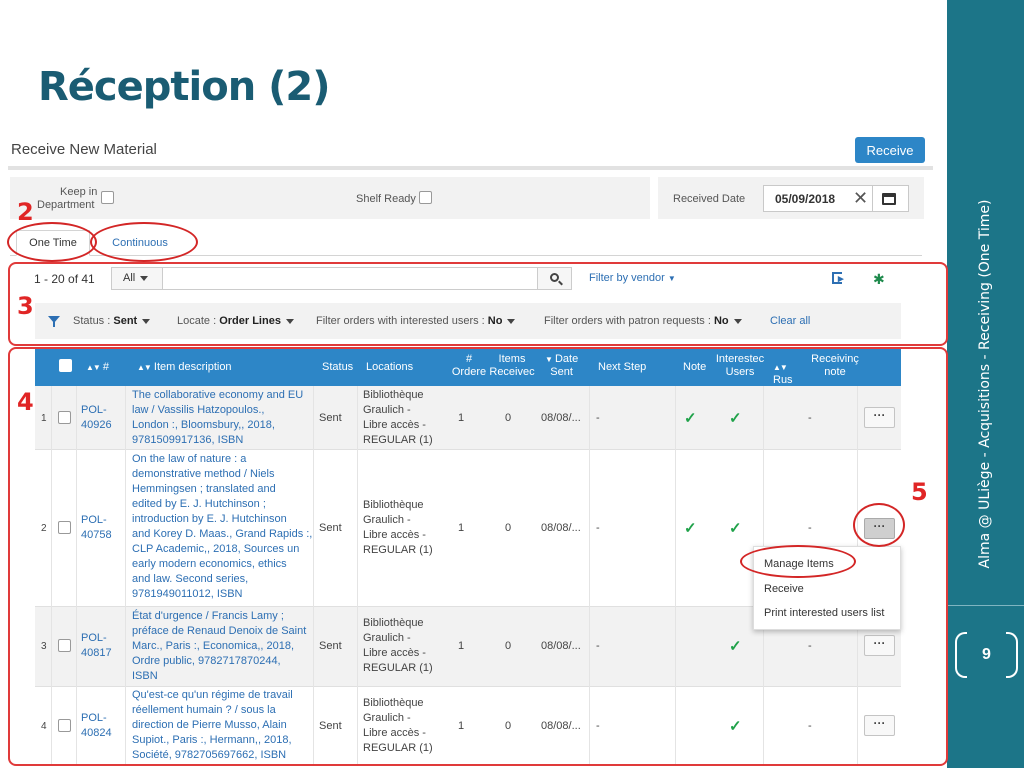 The image size is (1024, 768). What do you see at coordinates (860, 198) in the screenshot?
I see `clear-date-icon: ✕` at bounding box center [860, 198].